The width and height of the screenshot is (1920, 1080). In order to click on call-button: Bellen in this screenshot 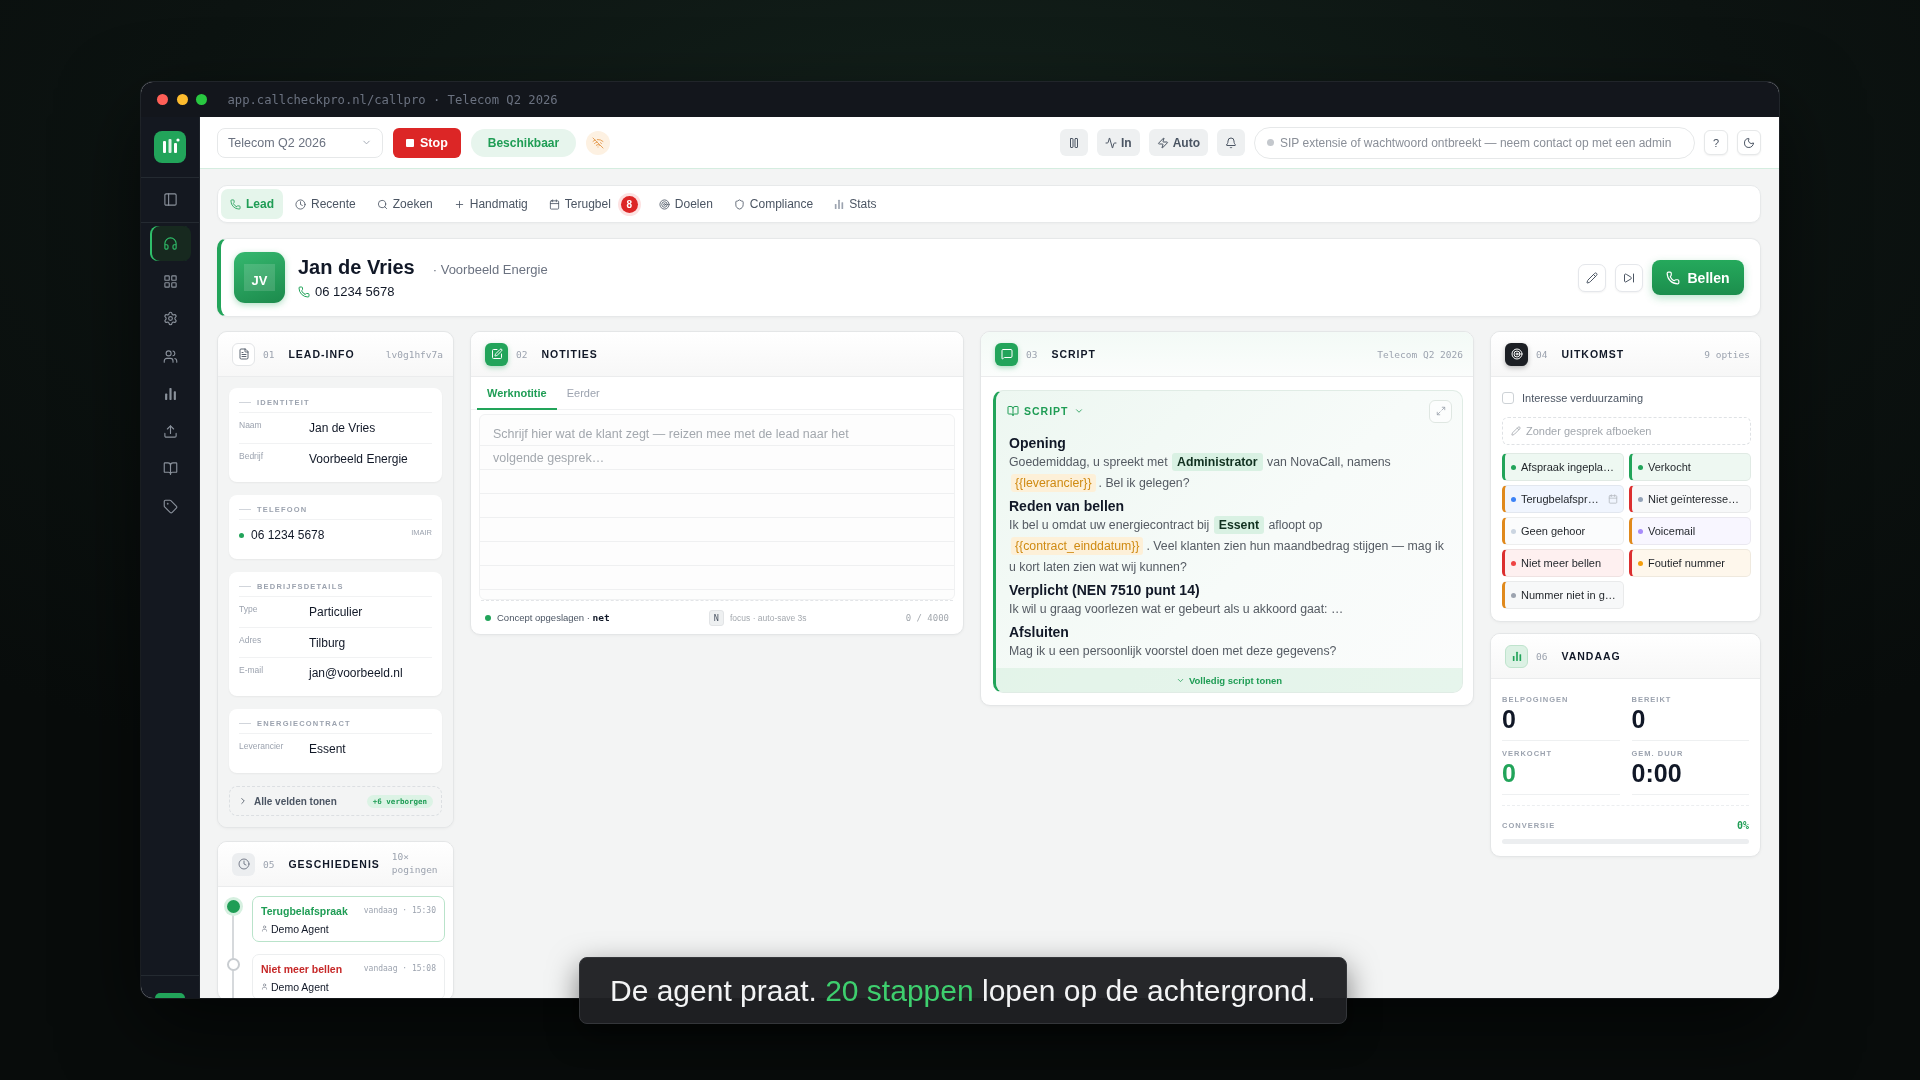, I will do `click(1698, 277)`.